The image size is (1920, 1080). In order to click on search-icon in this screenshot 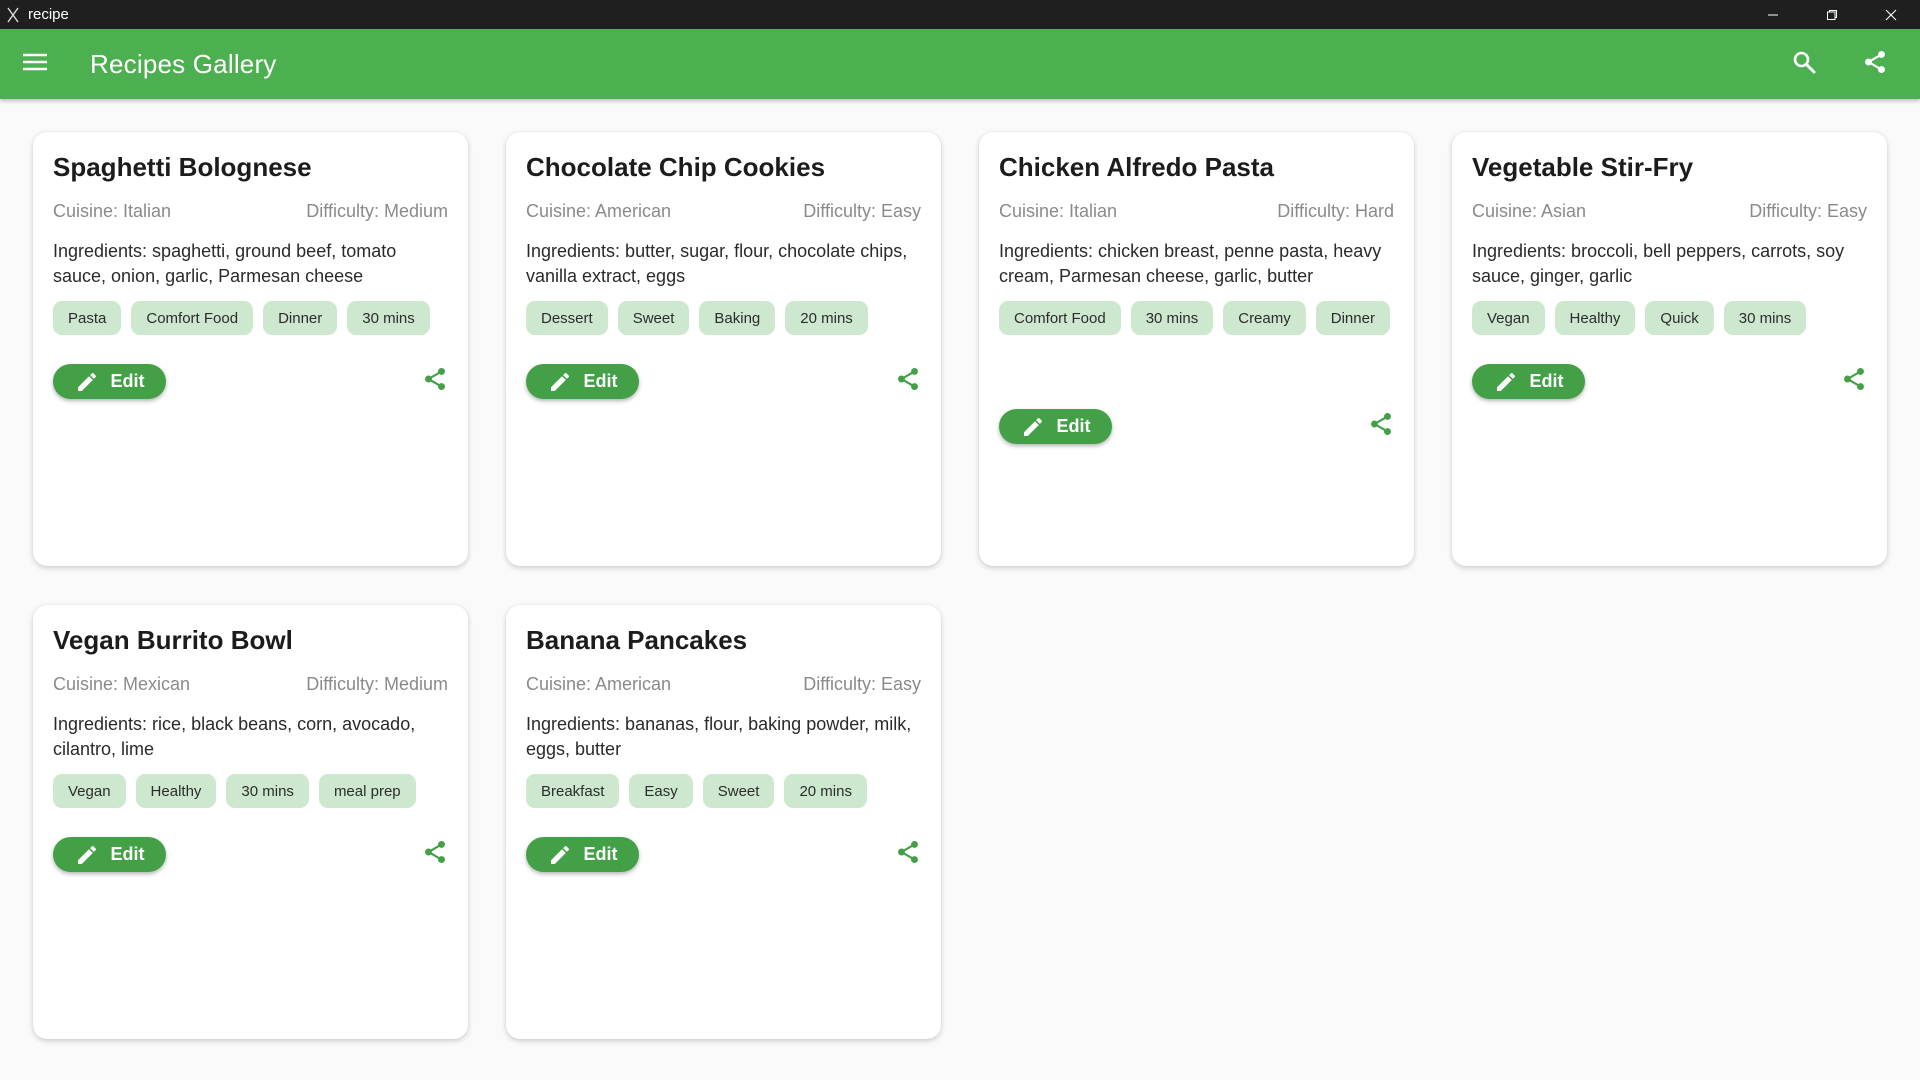, I will do `click(1804, 64)`.